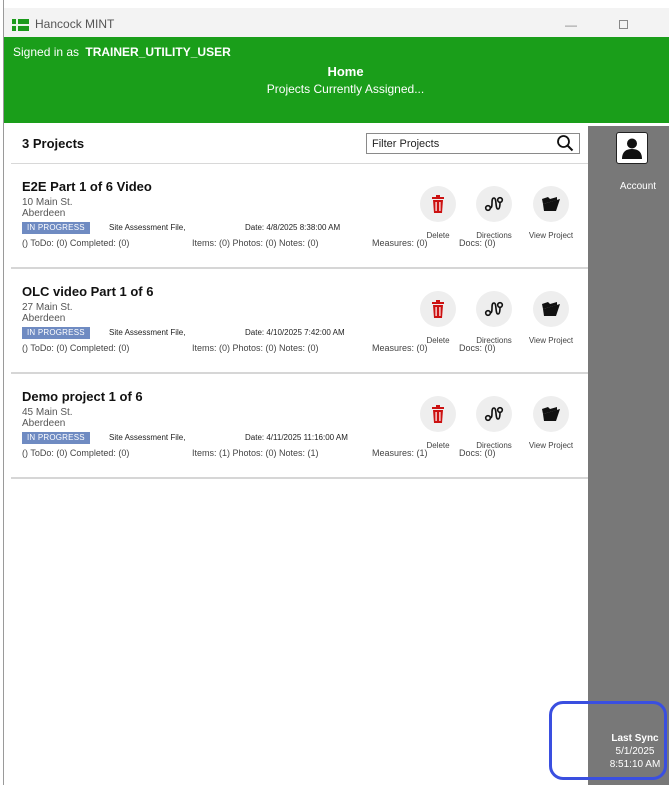 The image size is (669, 785). I want to click on mint-logo-icon, so click(20, 25).